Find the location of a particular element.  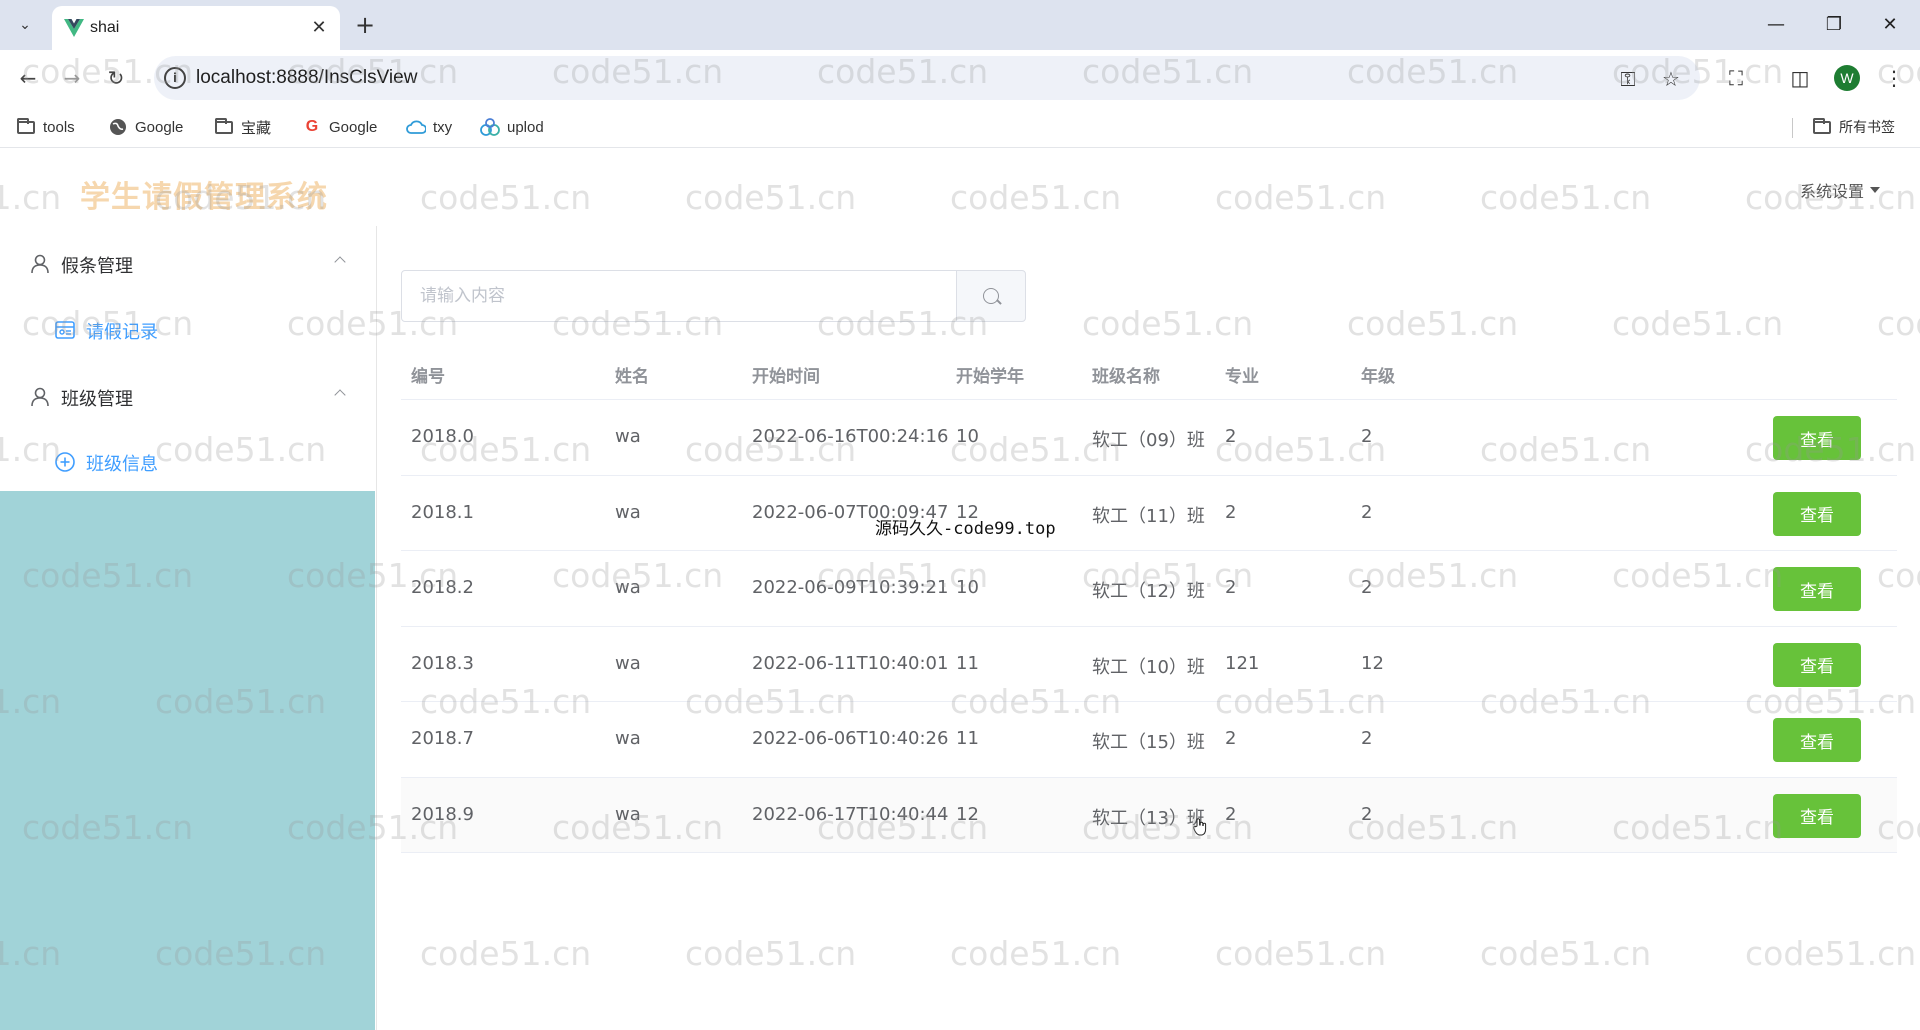

menu-group-label: 班级管理 is located at coordinates (97, 399).